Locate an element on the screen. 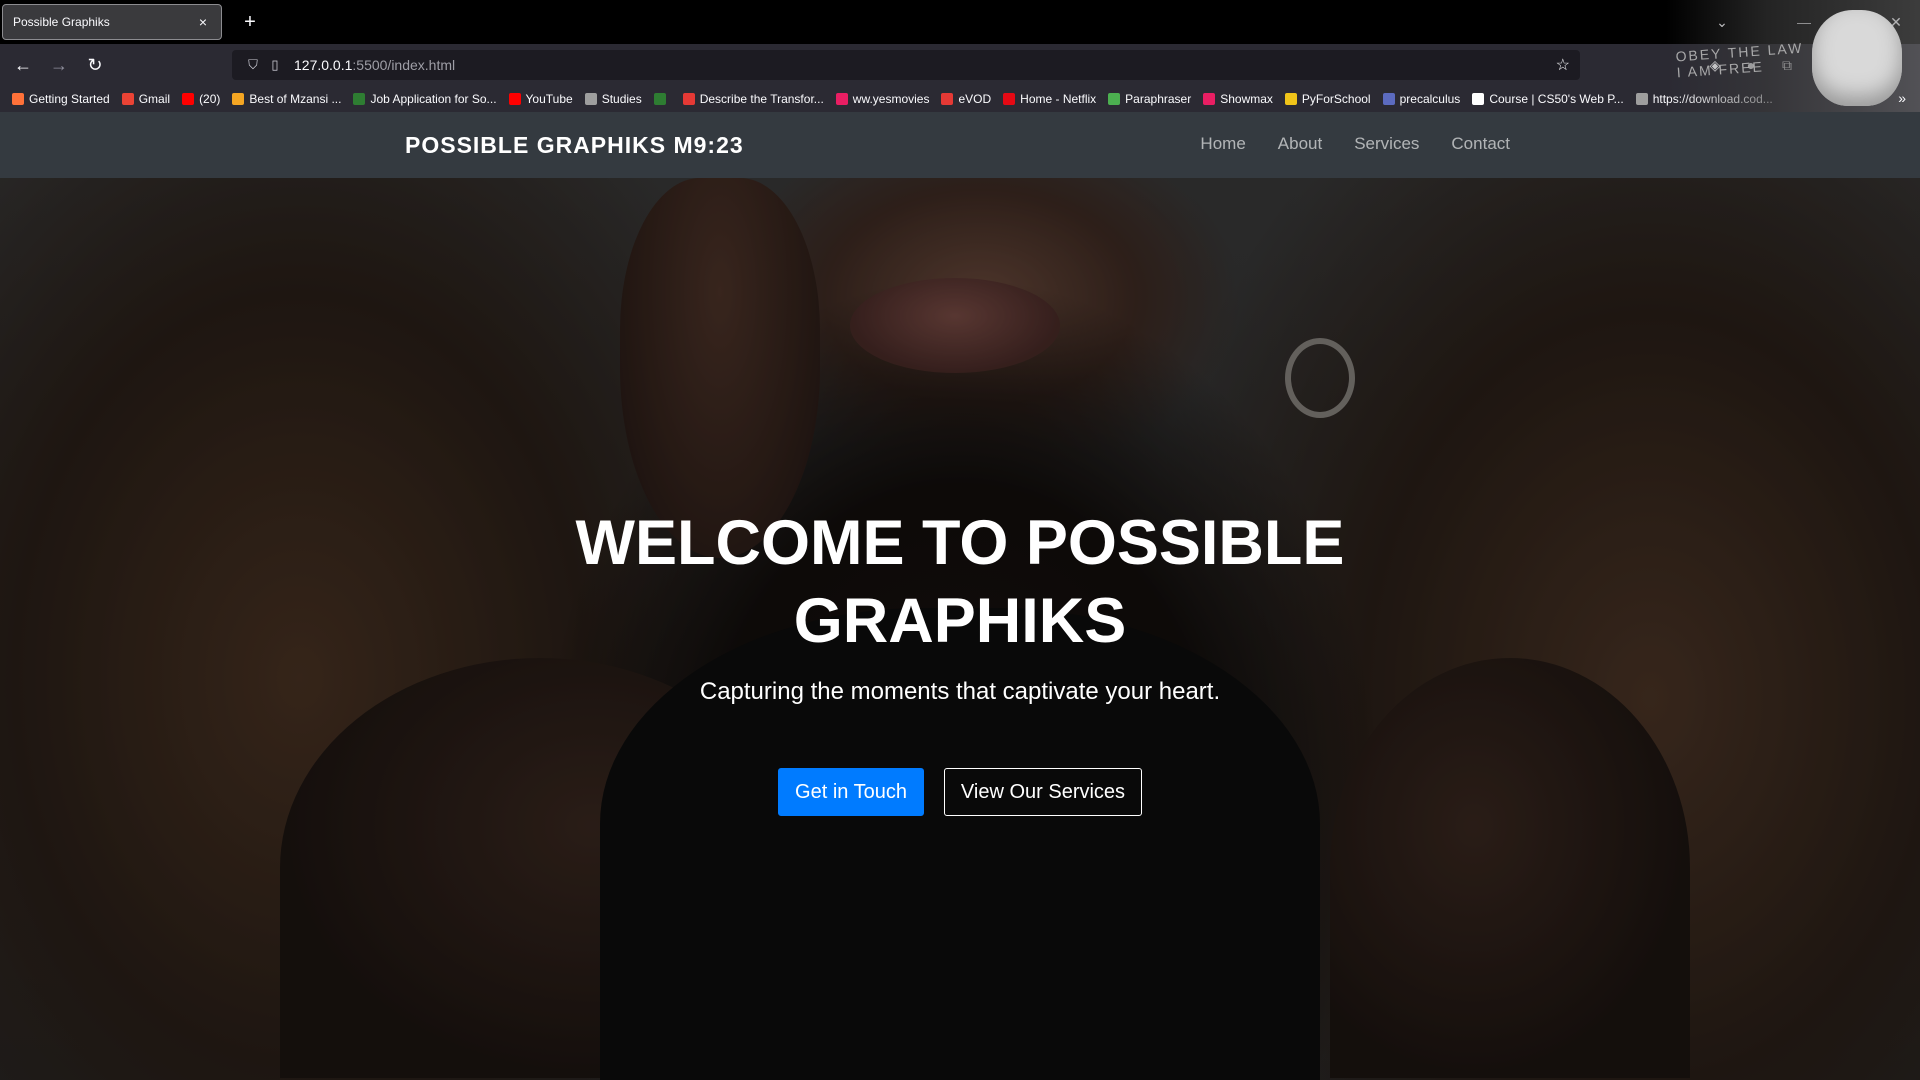 The height and width of the screenshot is (1080, 1920). nav-link-services: Services is located at coordinates (1386, 144).